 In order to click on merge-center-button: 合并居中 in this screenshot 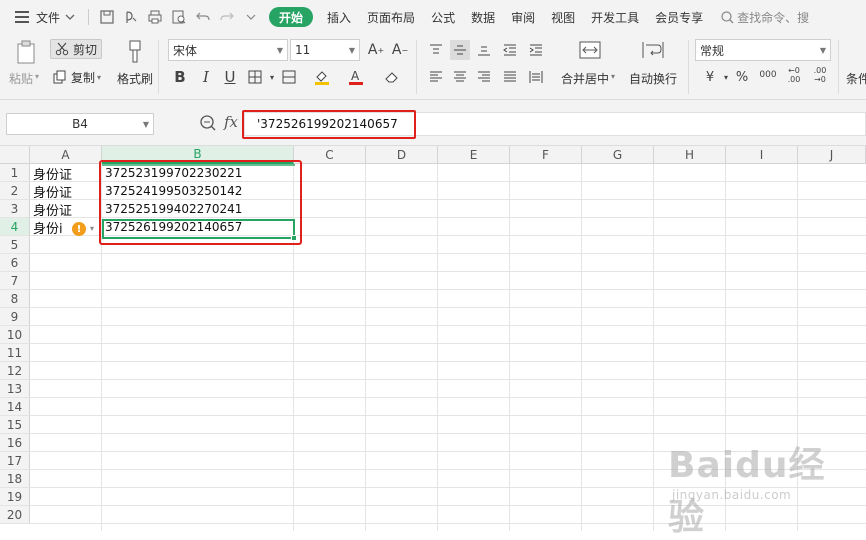, I will do `click(585, 78)`.